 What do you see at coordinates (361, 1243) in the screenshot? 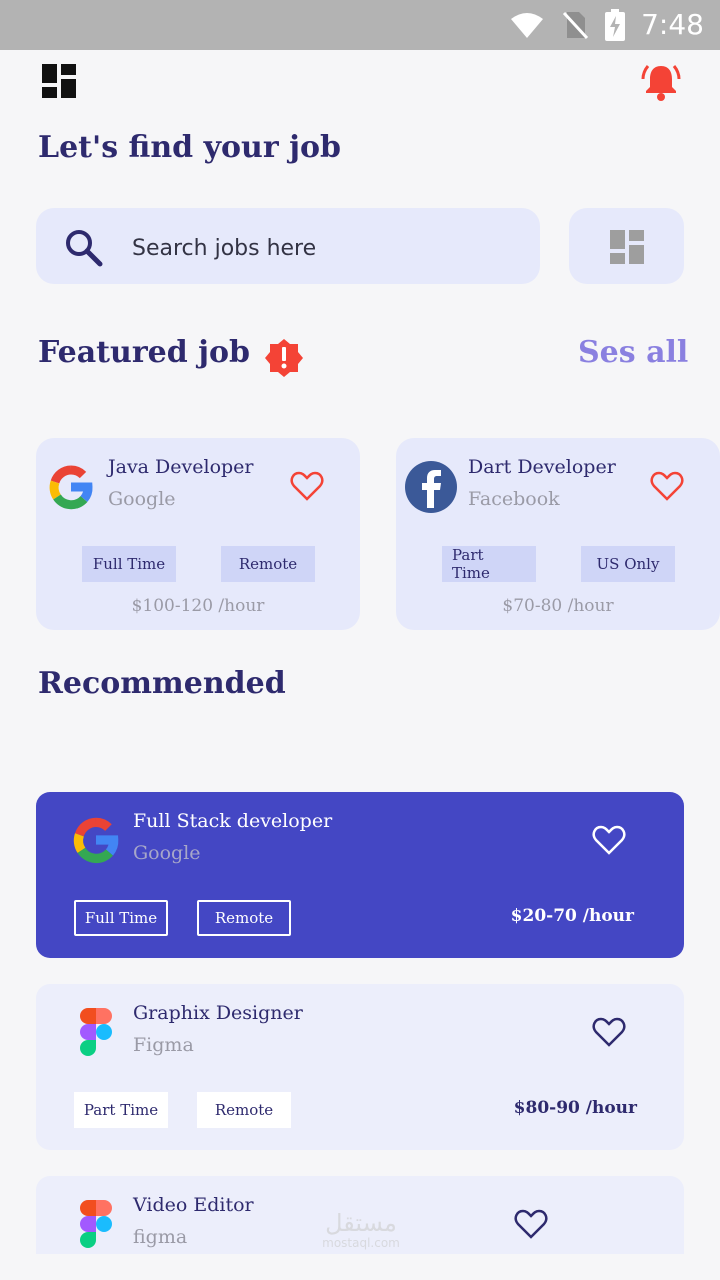
I see `watermark-latin: mostaql.com` at bounding box center [361, 1243].